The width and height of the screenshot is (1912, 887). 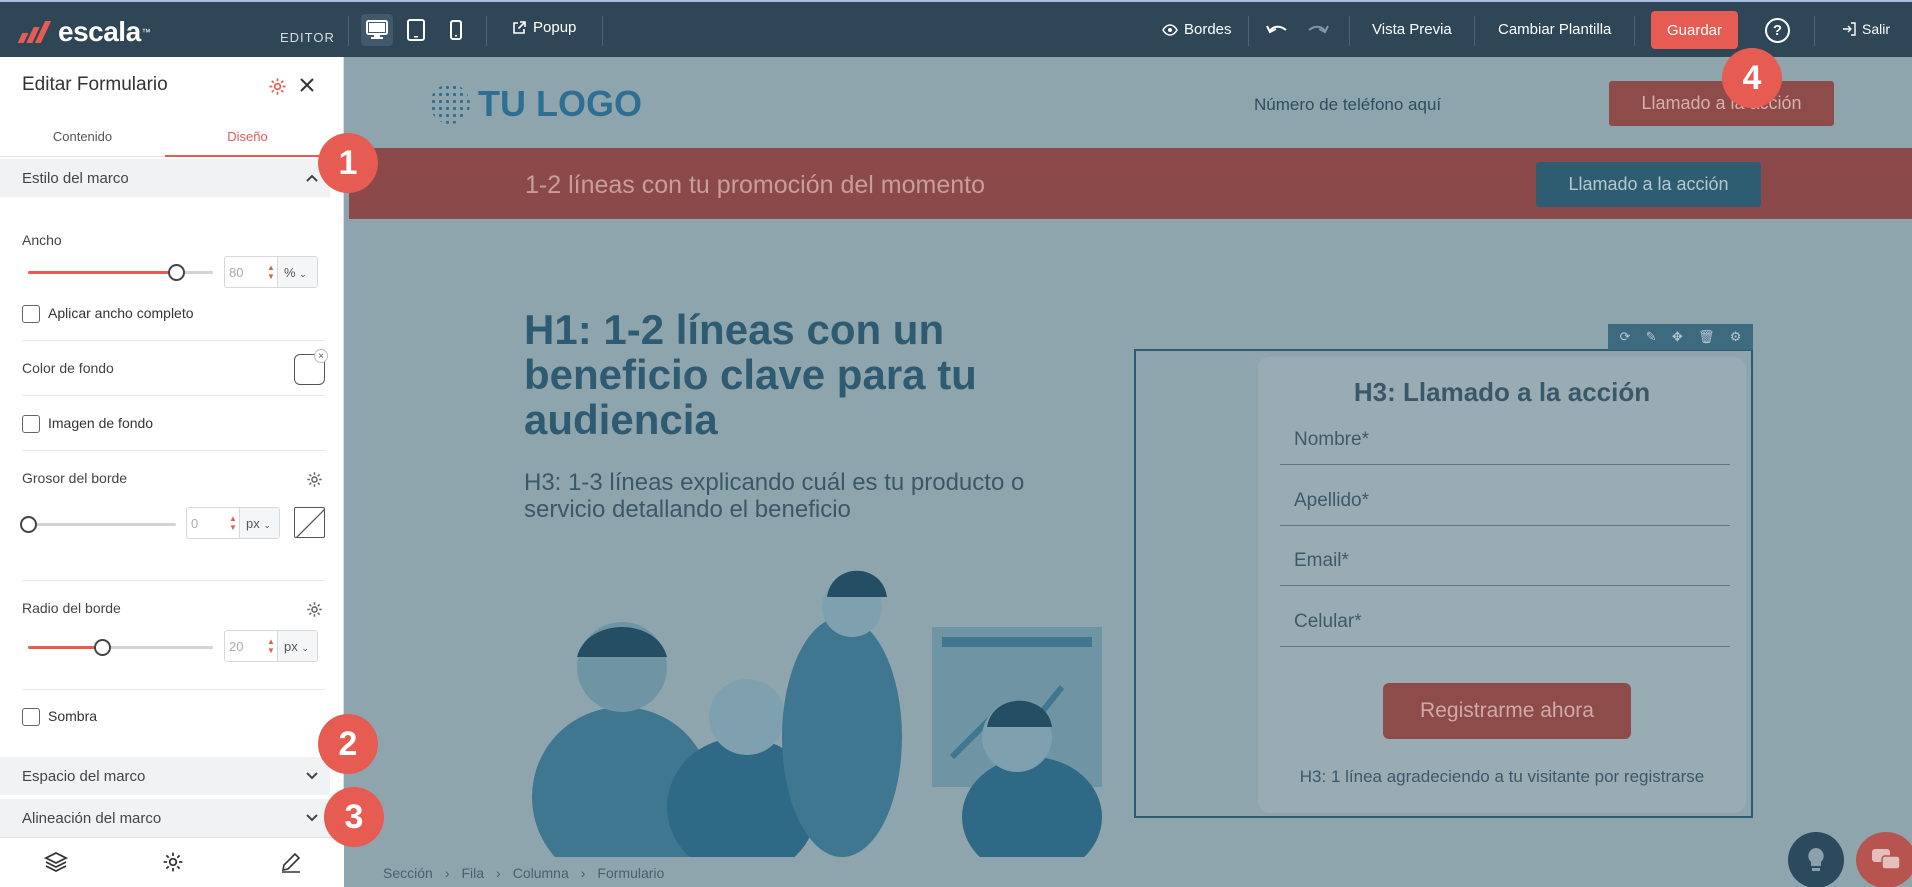 I want to click on border-radius-unit: px, so click(x=291, y=646).